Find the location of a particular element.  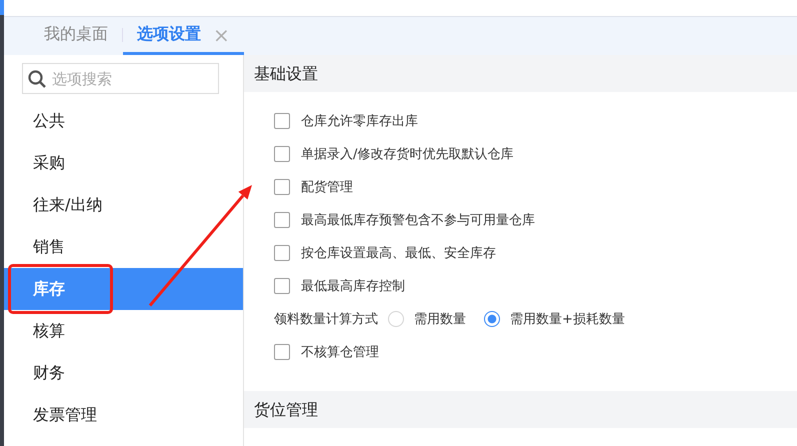

sidebar-item: 发票管理 is located at coordinates (123, 415).